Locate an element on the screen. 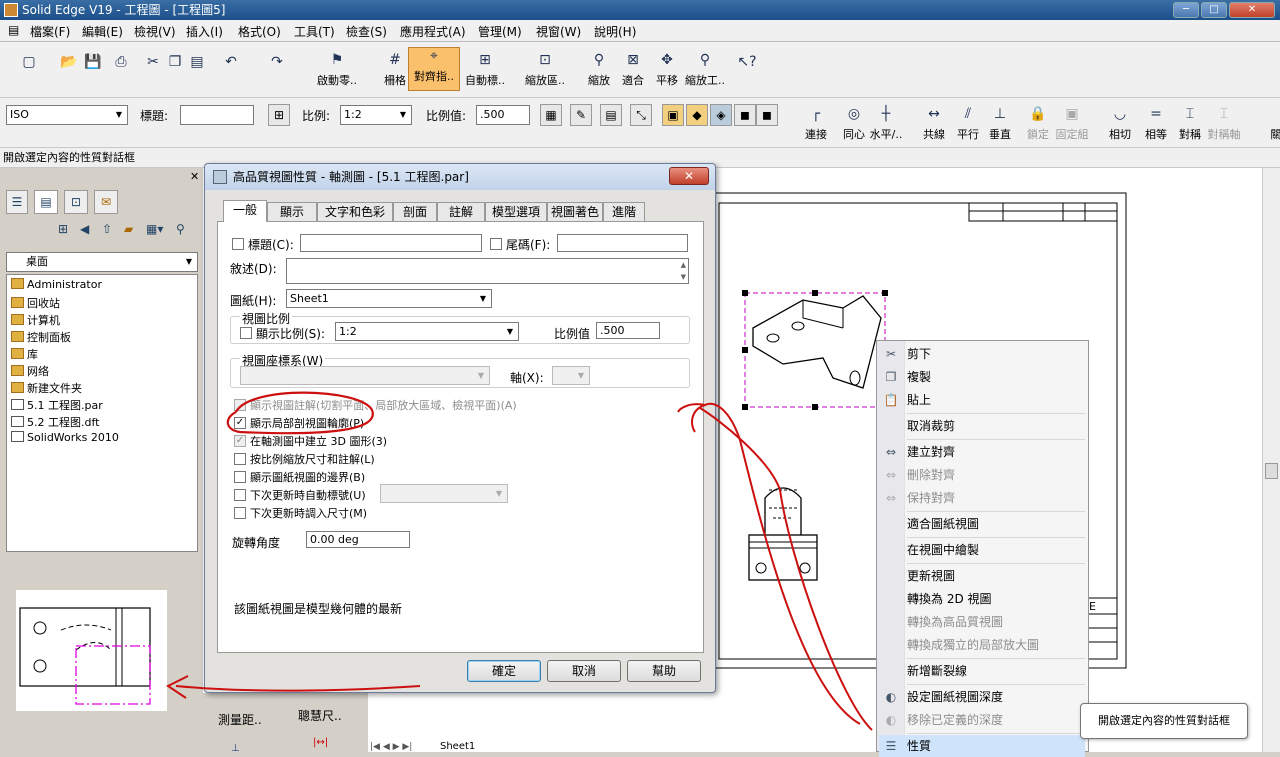 Image resolution: width=1280 pixels, height=757 pixels. undo-icon: ↶ is located at coordinates (231, 64).